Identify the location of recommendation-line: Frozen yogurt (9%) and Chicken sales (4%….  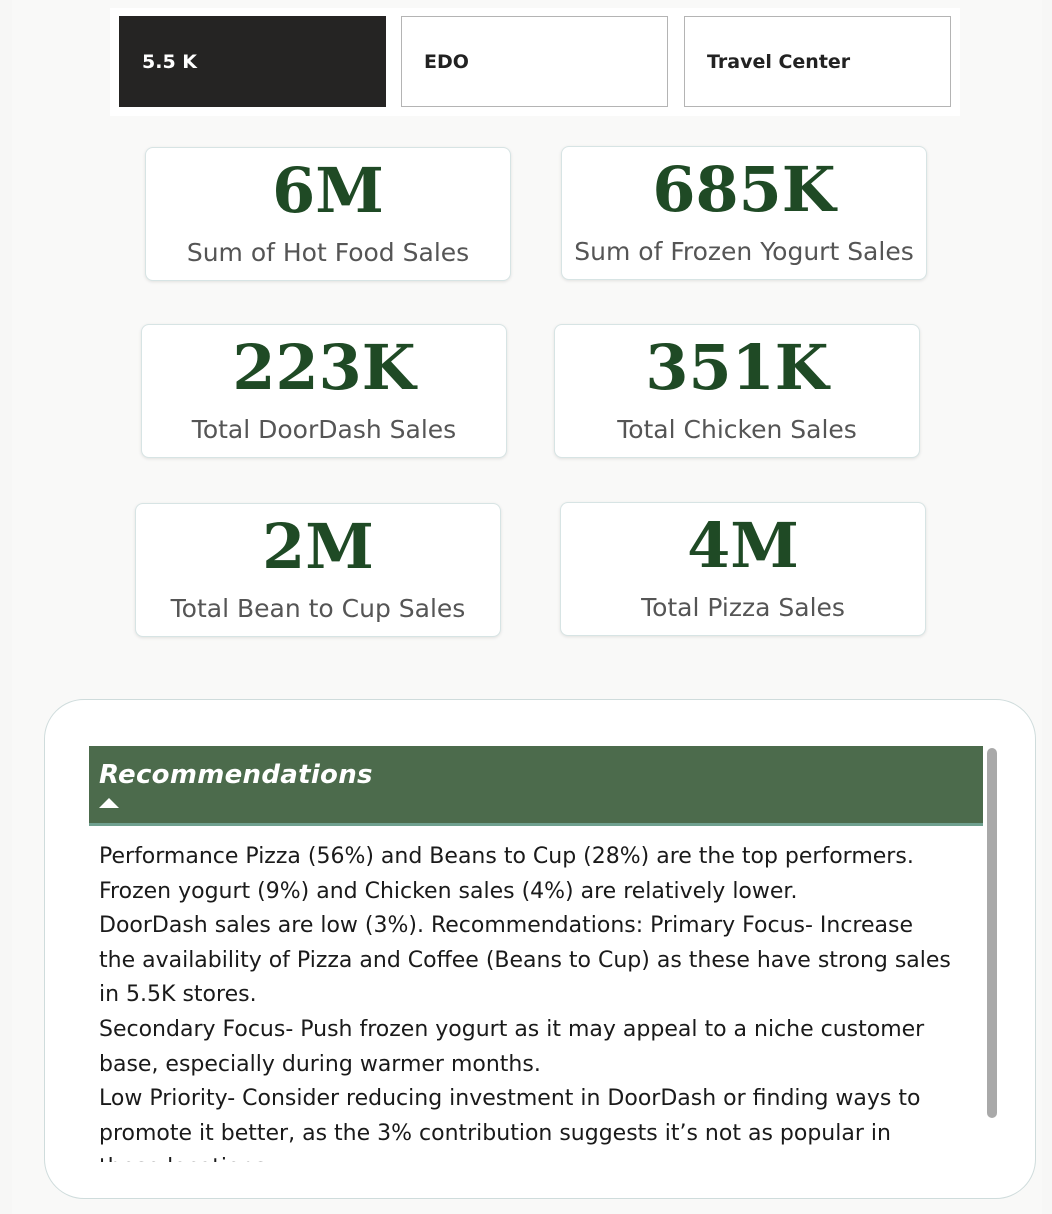
(448, 891).